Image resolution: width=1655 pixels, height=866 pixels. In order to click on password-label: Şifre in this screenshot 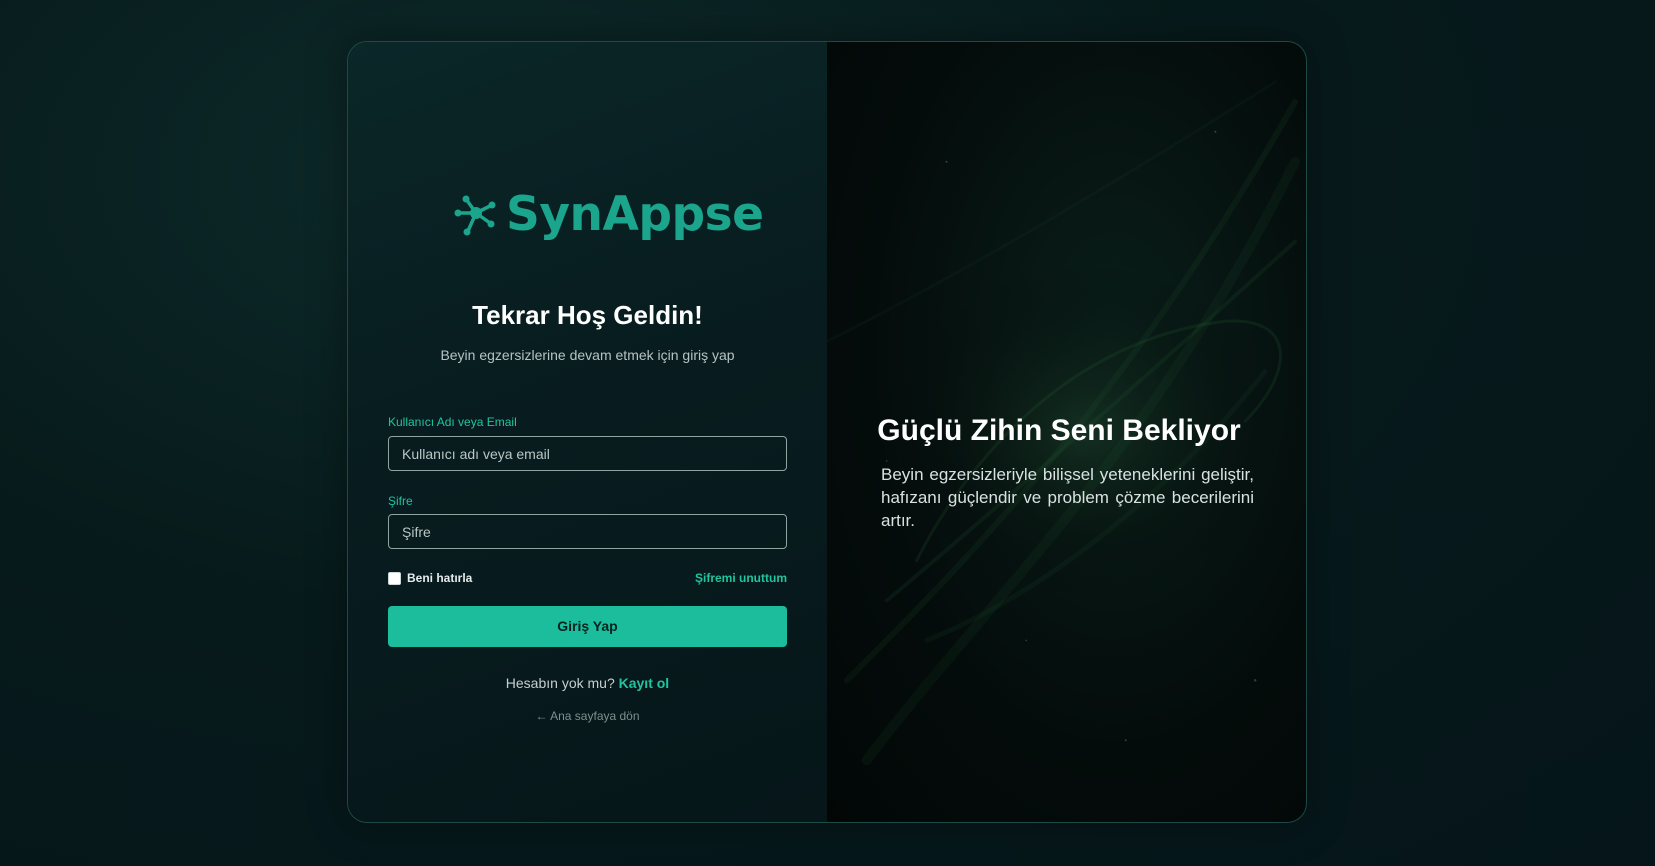, I will do `click(400, 501)`.